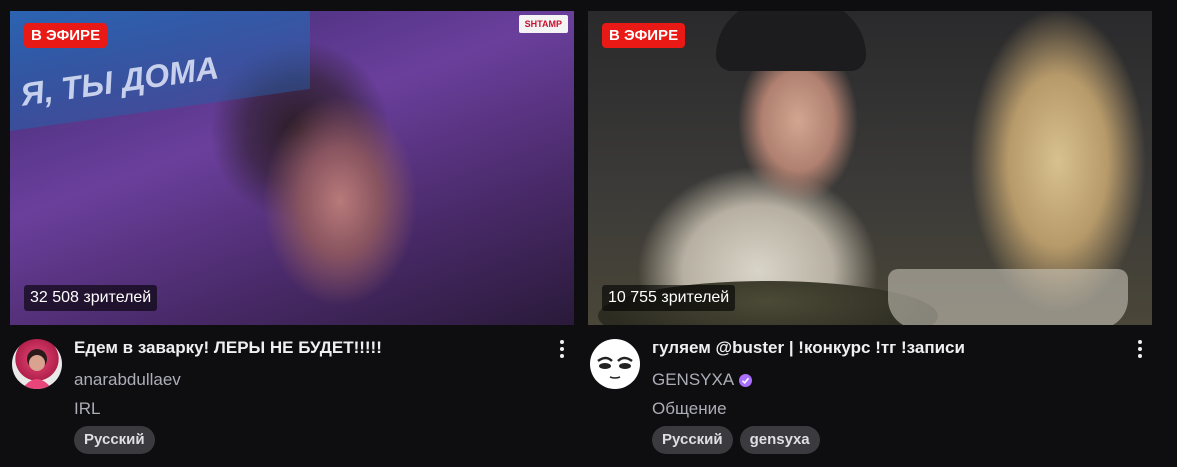 This screenshot has height=467, width=1177. Describe the element at coordinates (588, 5) in the screenshot. I see `top-divider` at that location.